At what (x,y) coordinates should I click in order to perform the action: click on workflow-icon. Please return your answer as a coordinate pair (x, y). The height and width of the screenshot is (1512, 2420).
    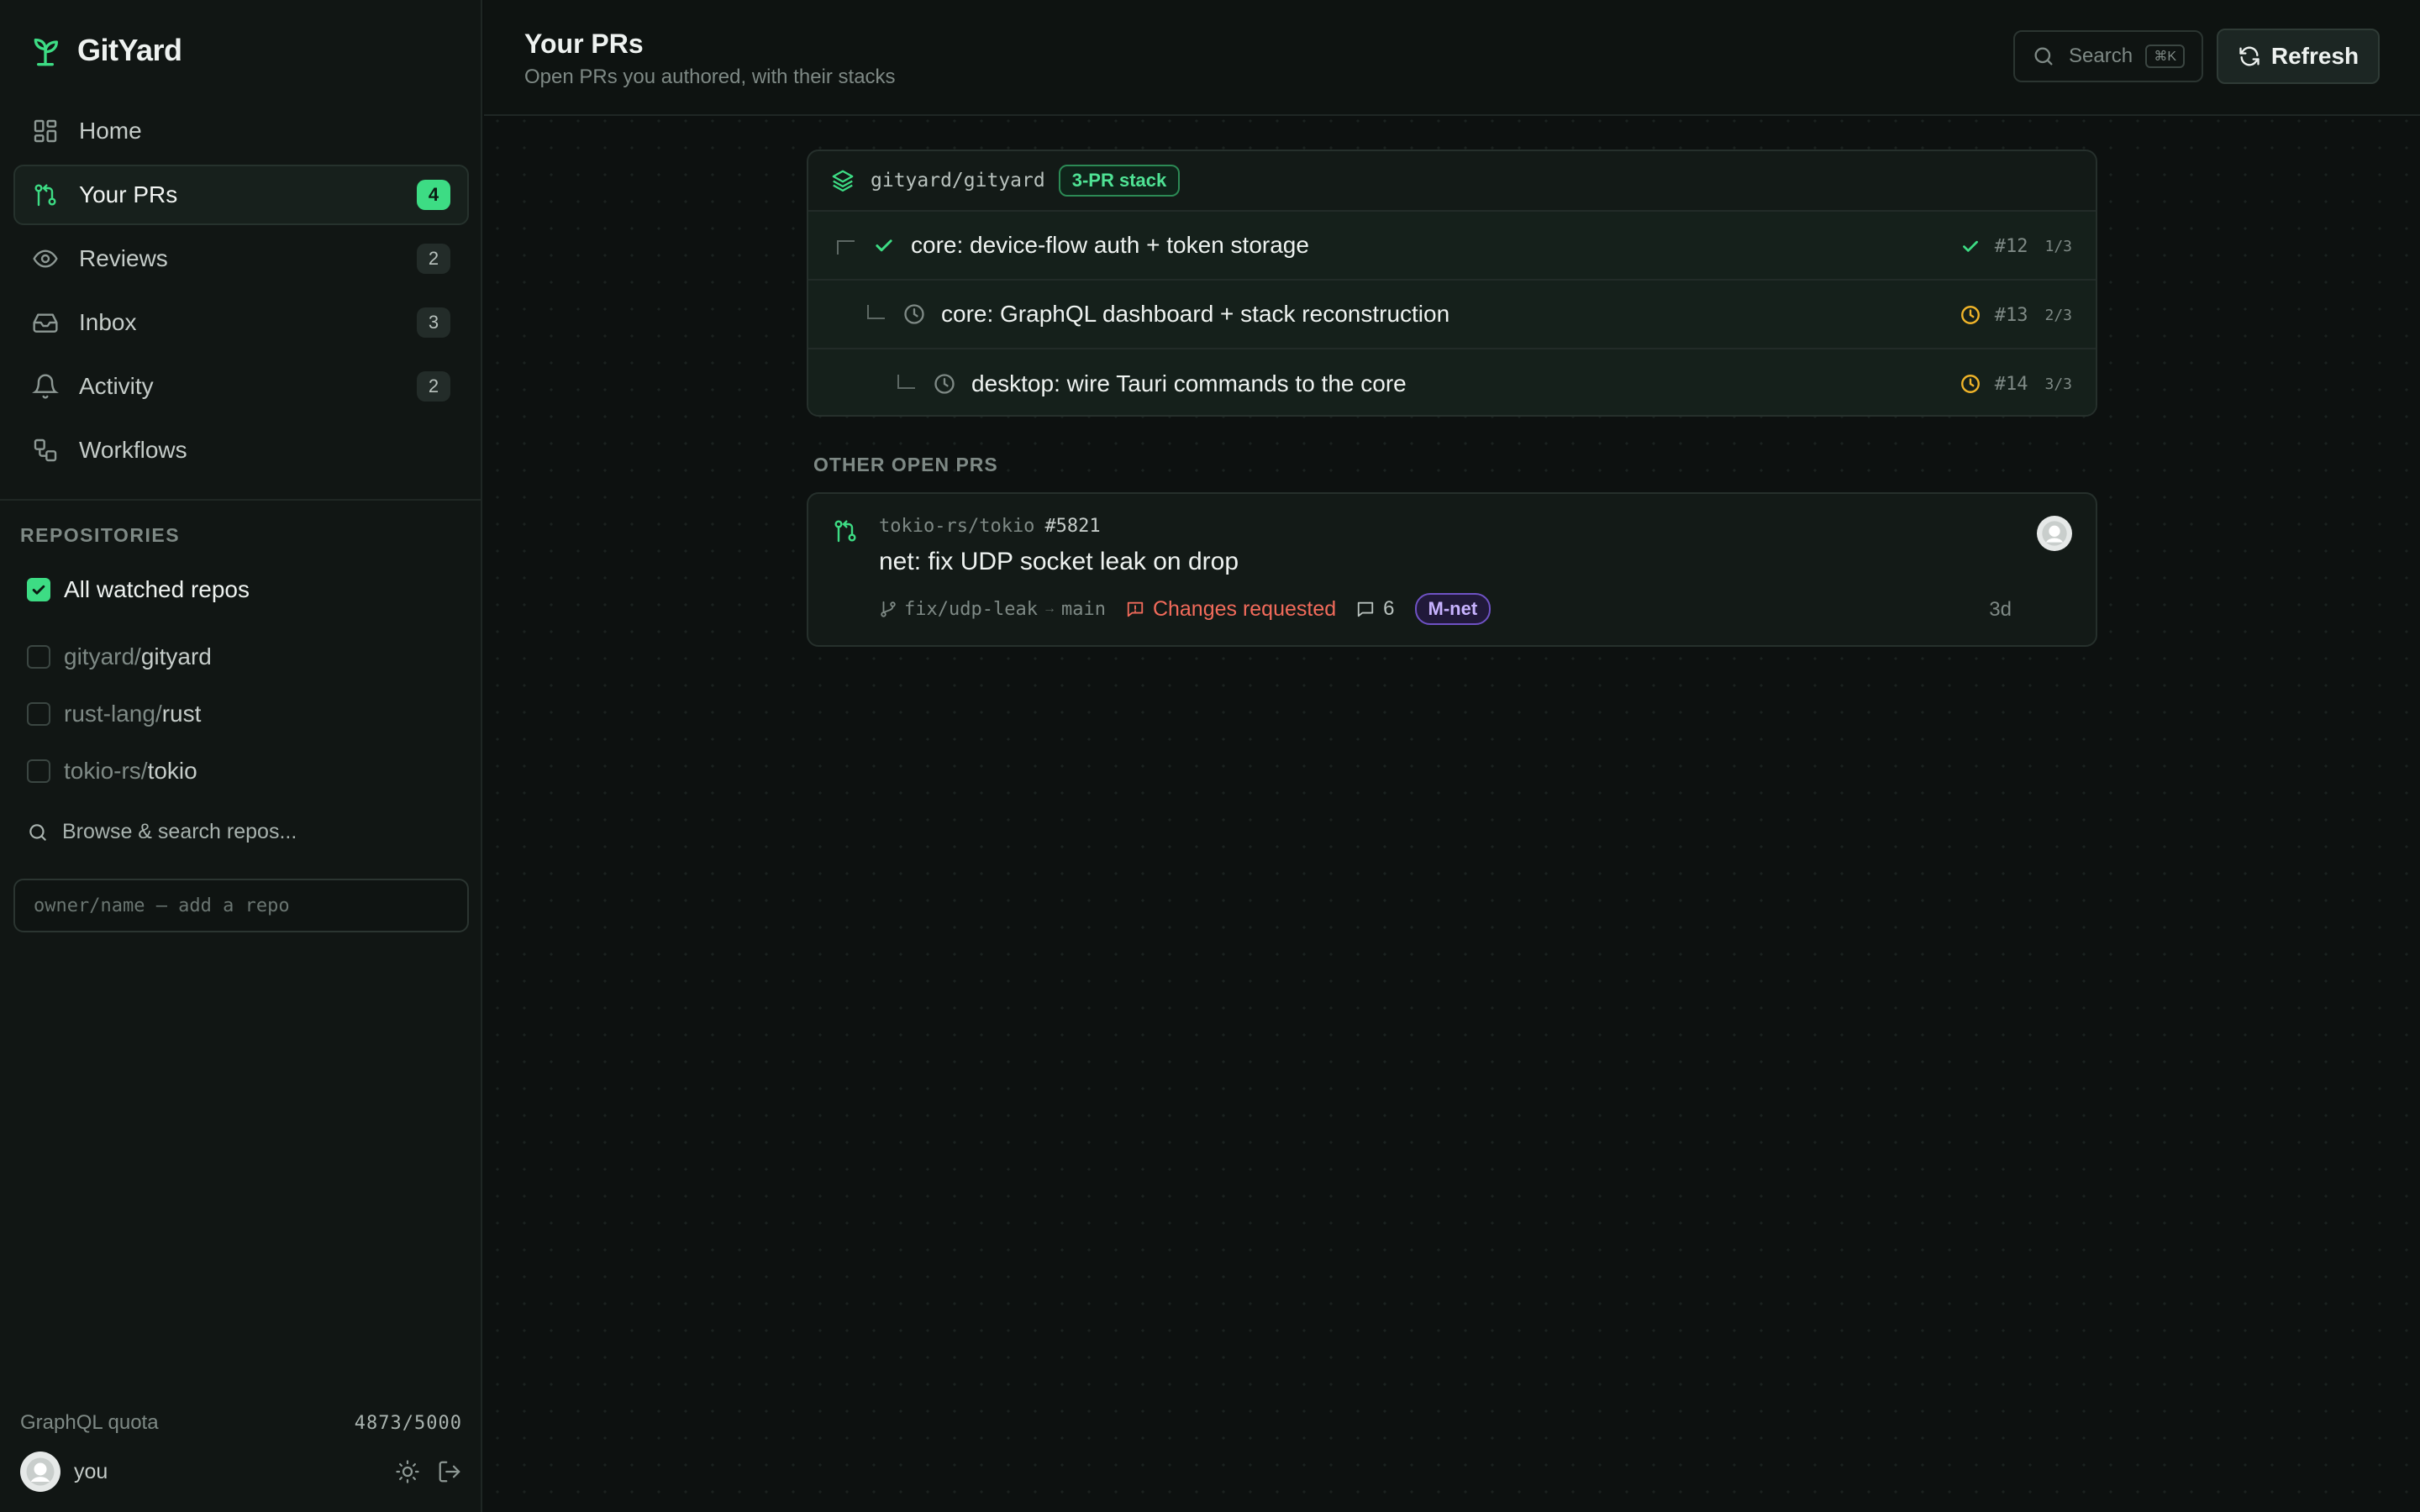
    Looking at the image, I should click on (45, 450).